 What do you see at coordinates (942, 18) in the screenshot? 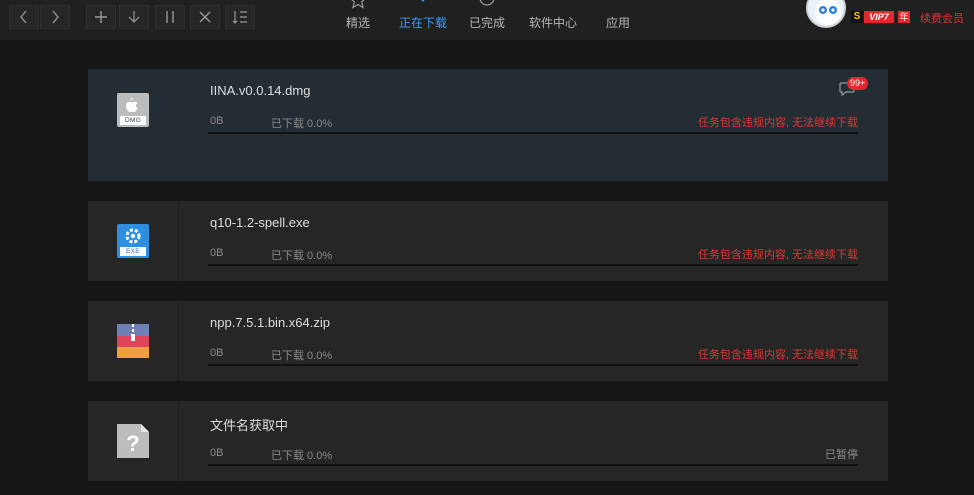
I see `renew-membership-link: 续费会员` at bounding box center [942, 18].